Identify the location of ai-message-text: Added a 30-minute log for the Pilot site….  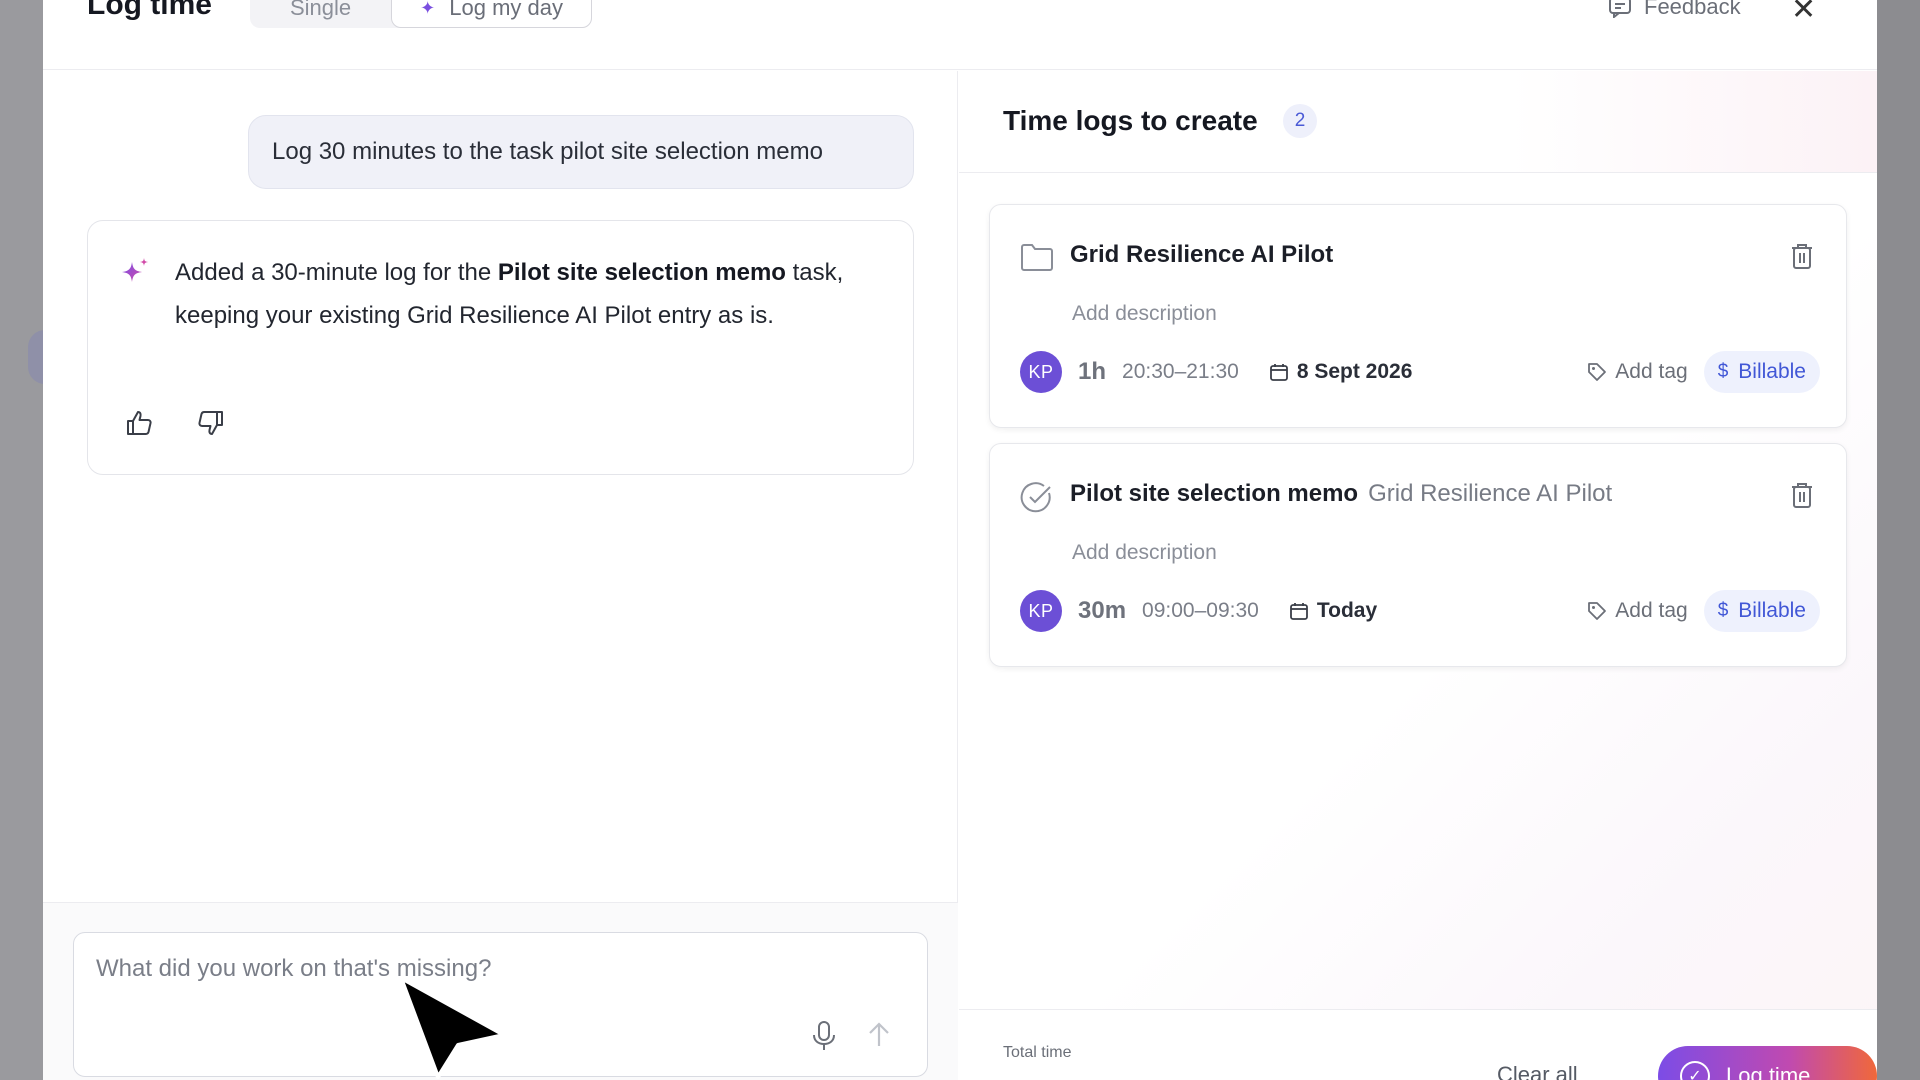
(535, 294).